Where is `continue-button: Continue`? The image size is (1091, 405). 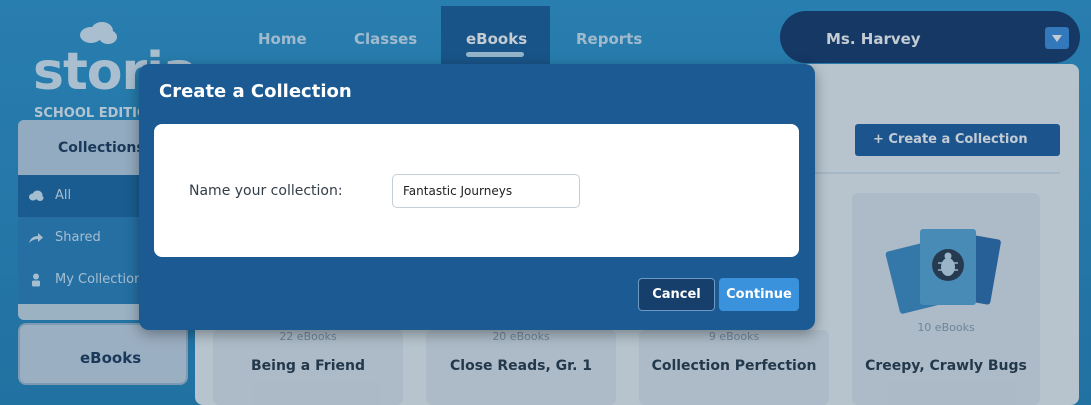
continue-button: Continue is located at coordinates (759, 294).